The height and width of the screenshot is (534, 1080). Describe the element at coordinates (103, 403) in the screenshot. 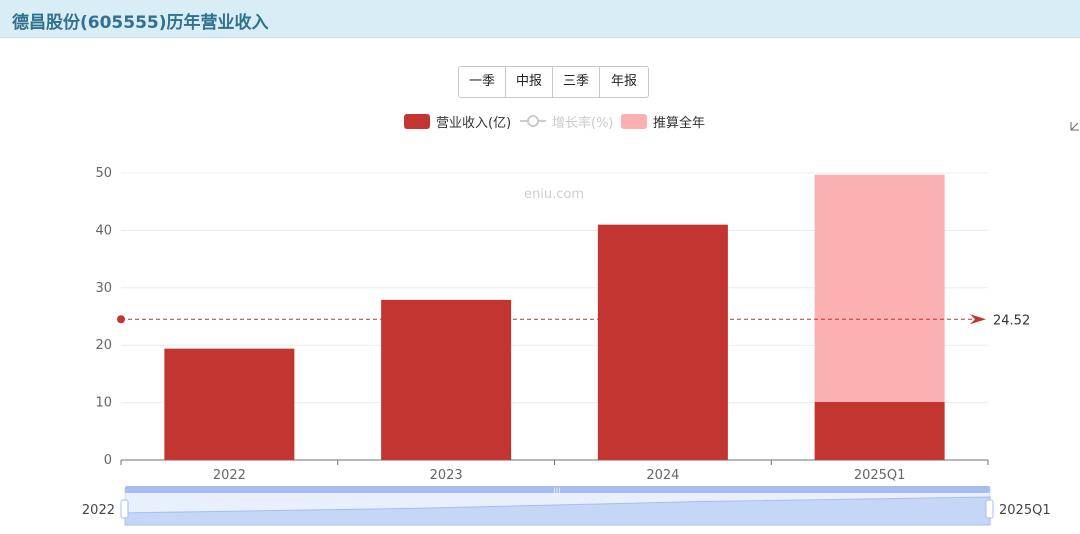

I see `y-tick-label: 10` at that location.